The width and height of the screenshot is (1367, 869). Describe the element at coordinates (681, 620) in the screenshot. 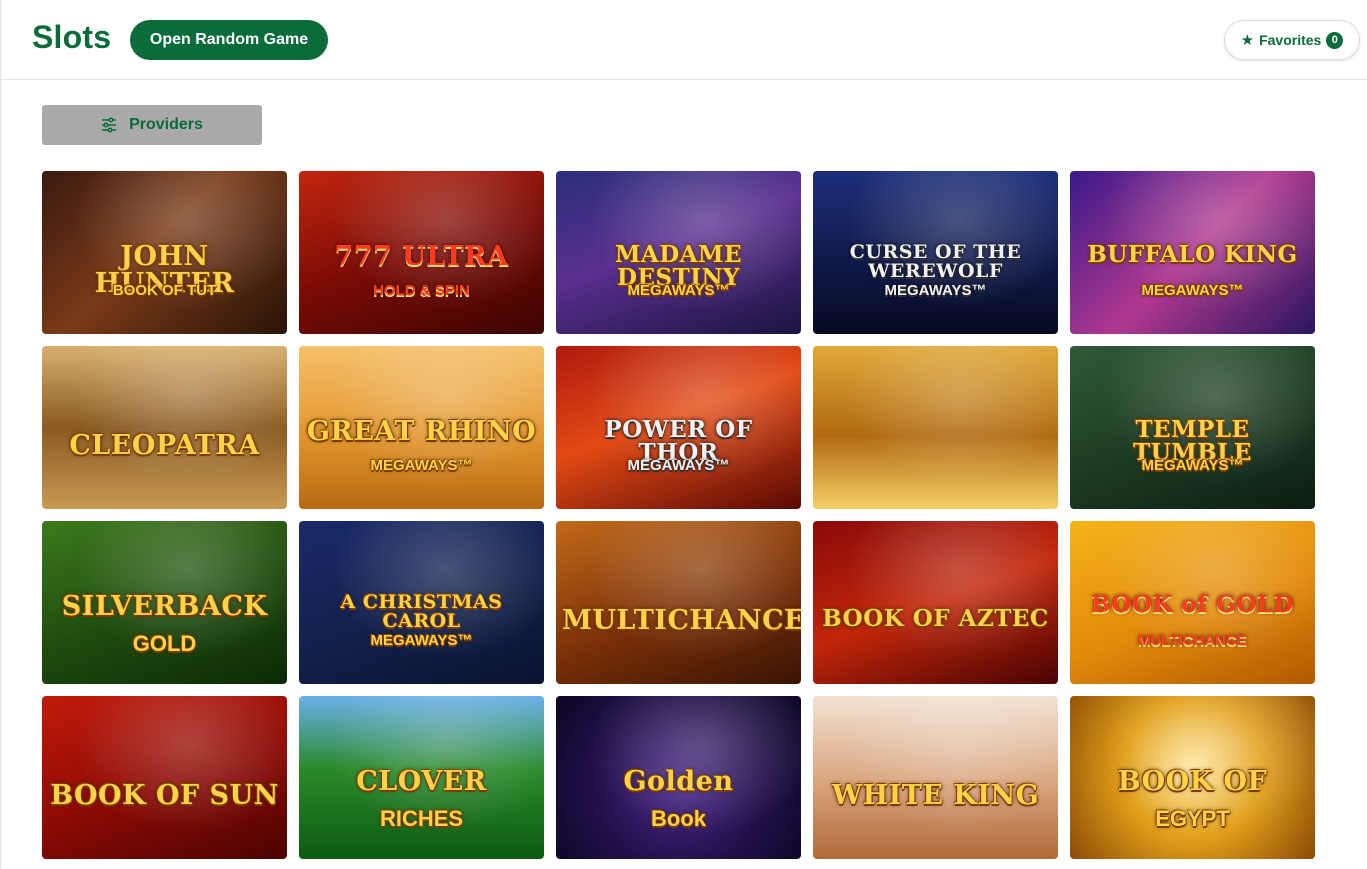

I see `game-title: MULTICHANCE` at that location.